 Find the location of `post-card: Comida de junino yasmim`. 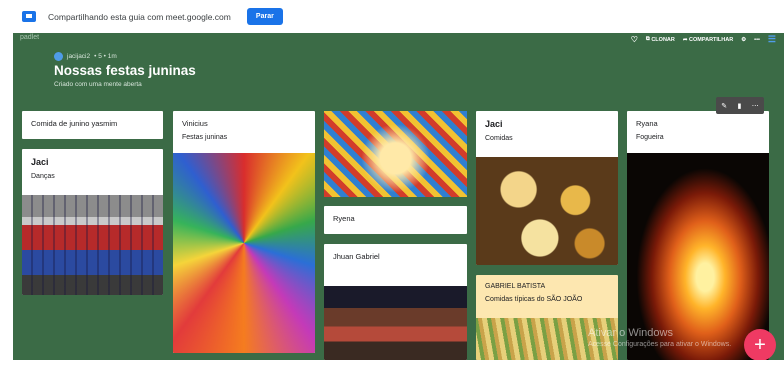

post-card: Comida de junino yasmim is located at coordinates (92, 125).